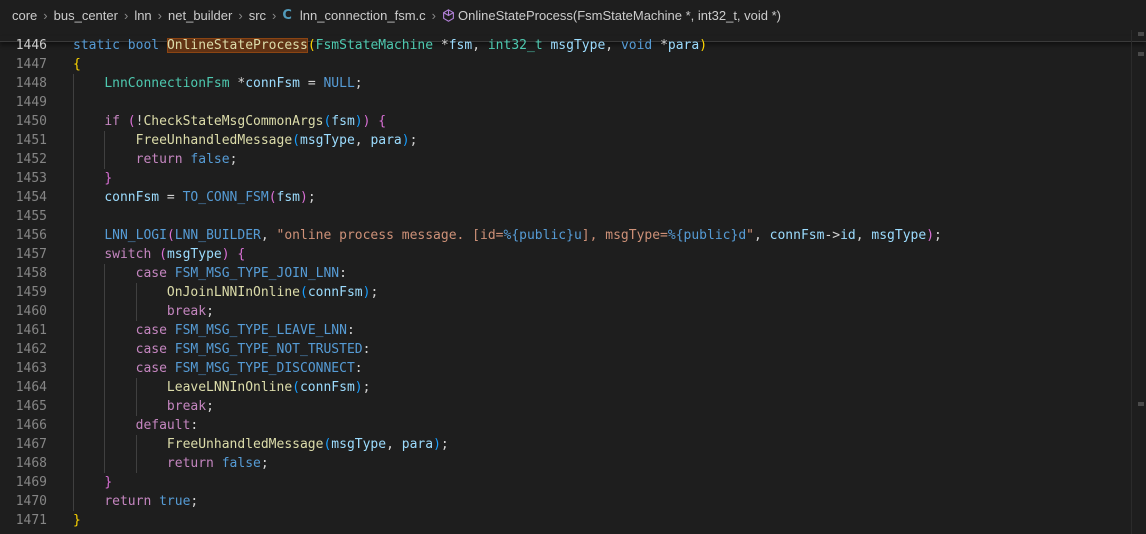 Image resolution: width=1146 pixels, height=534 pixels. Describe the element at coordinates (186, 406) in the screenshot. I see `code-token: break` at that location.